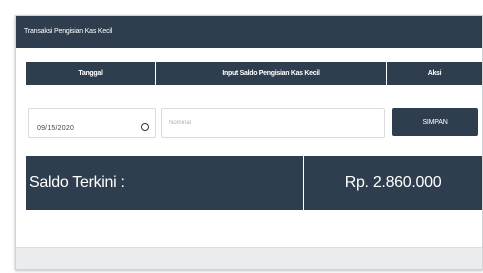 This screenshot has height=273, width=483. Describe the element at coordinates (273, 123) in the screenshot. I see `nominal-input` at that location.